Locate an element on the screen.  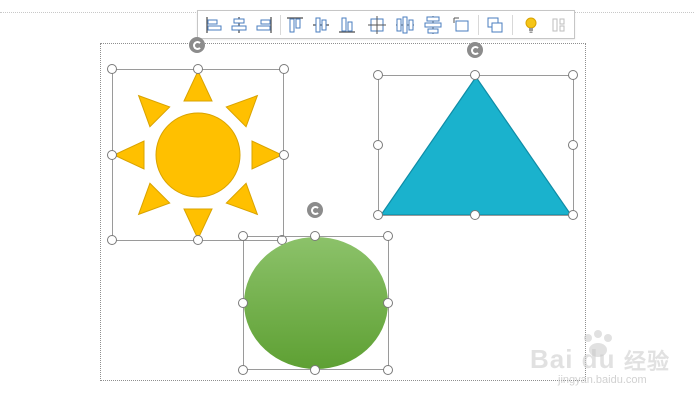
watermark-brand: Bai du is located at coordinates (573, 359).